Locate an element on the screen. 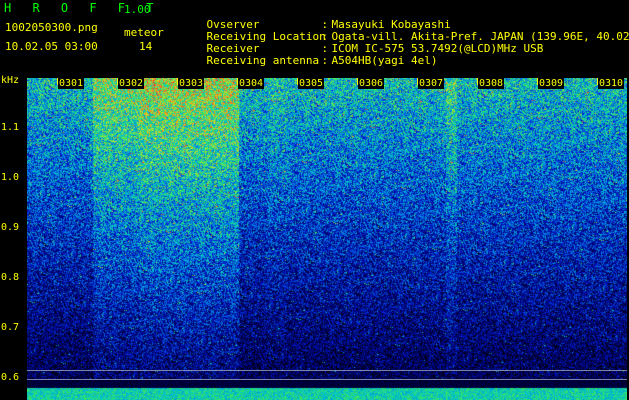 Image resolution: width=629 pixels, height=400 pixels. info-row-antenna: Receiving antenna: A504HB(yagi 4el) is located at coordinates (322, 60).